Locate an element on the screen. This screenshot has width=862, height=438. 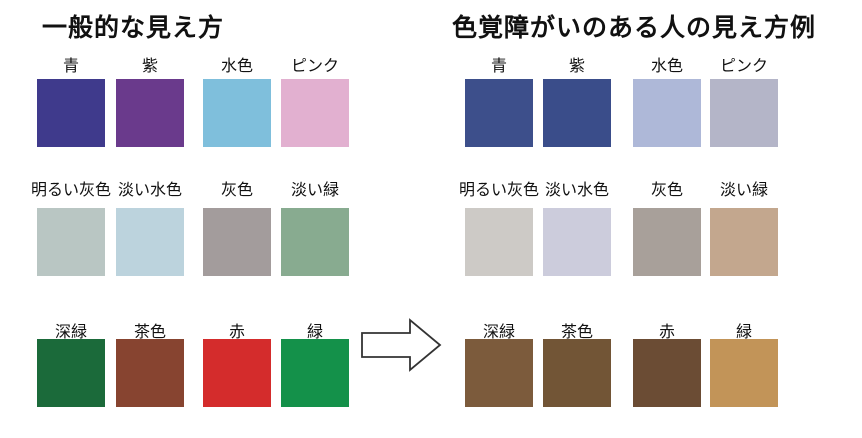
right-swatch-label: 淡い水色 is located at coordinates (576, 189).